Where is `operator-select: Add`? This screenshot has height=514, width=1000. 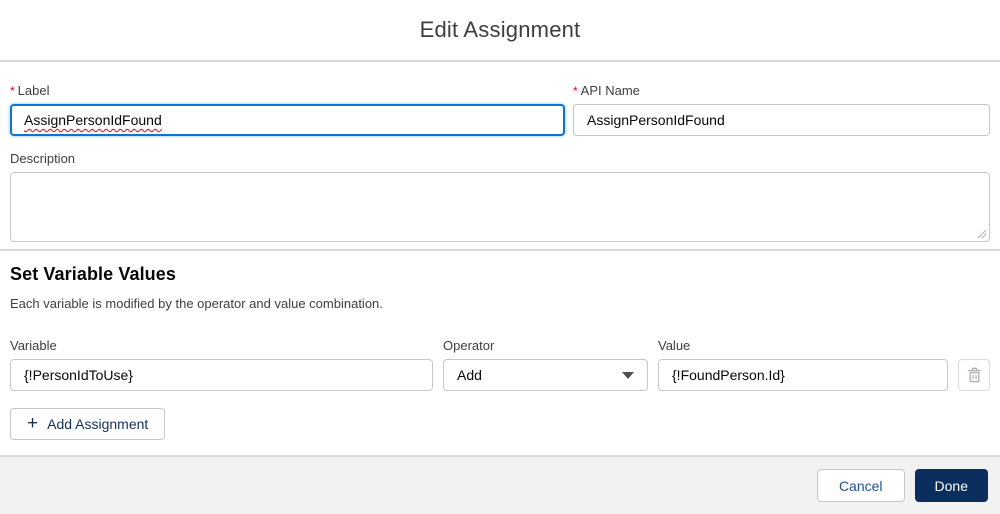
operator-select: Add is located at coordinates (545, 375).